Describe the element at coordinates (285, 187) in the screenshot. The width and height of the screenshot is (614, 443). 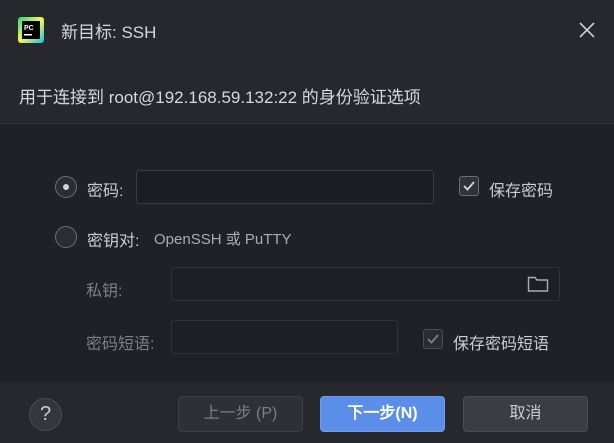
I see `password-input` at that location.